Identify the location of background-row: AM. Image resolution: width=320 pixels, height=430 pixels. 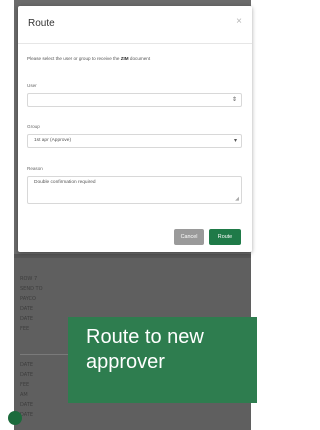
(24, 395).